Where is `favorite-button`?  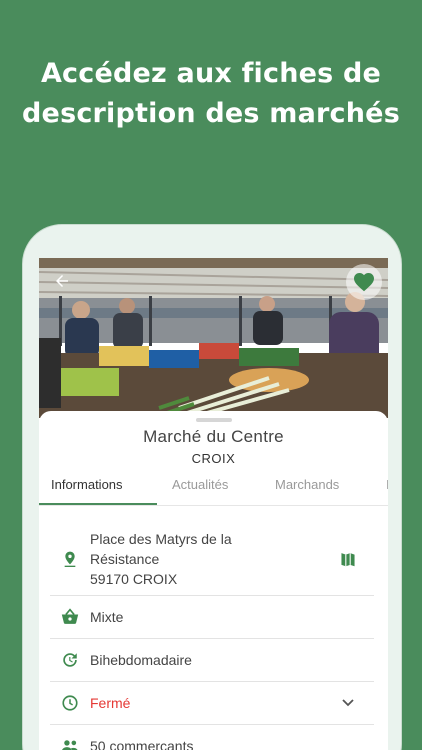 favorite-button is located at coordinates (364, 282).